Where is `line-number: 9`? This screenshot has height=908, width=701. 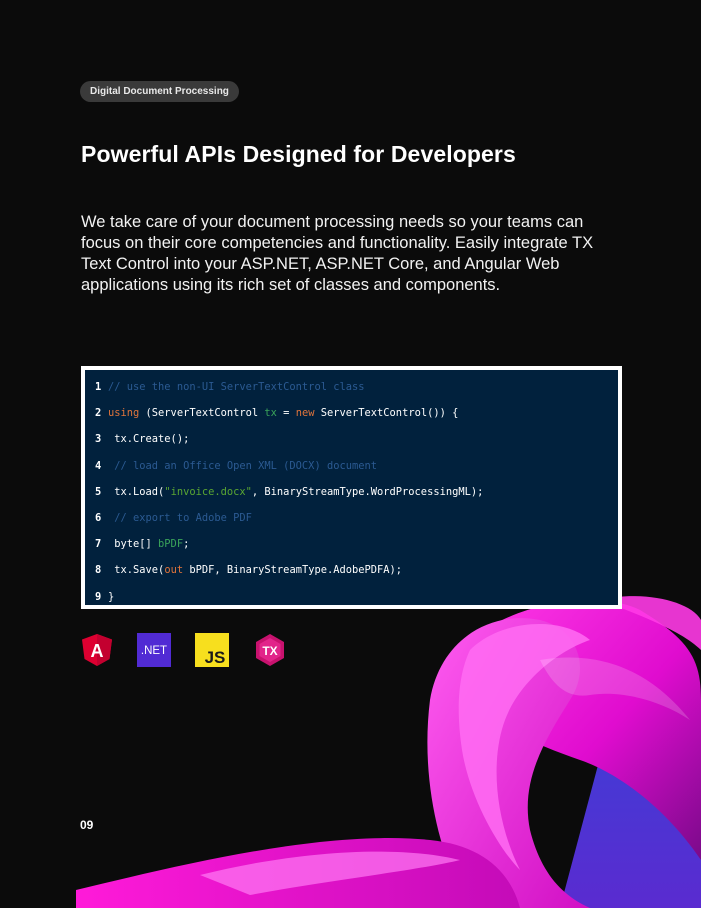
line-number: 9 is located at coordinates (98, 596).